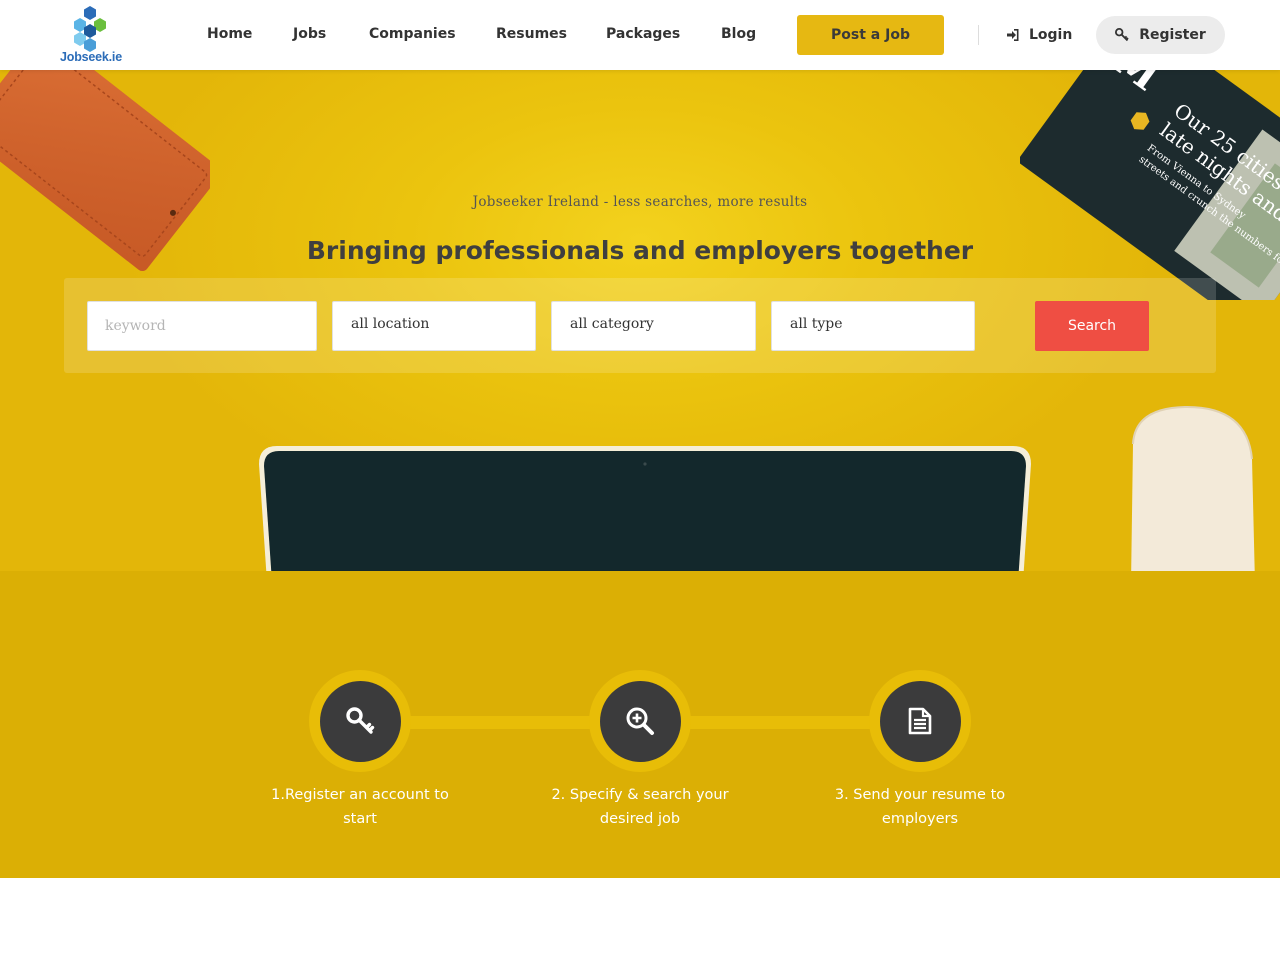 The image size is (1280, 960). I want to click on category-select: all category, so click(653, 326).